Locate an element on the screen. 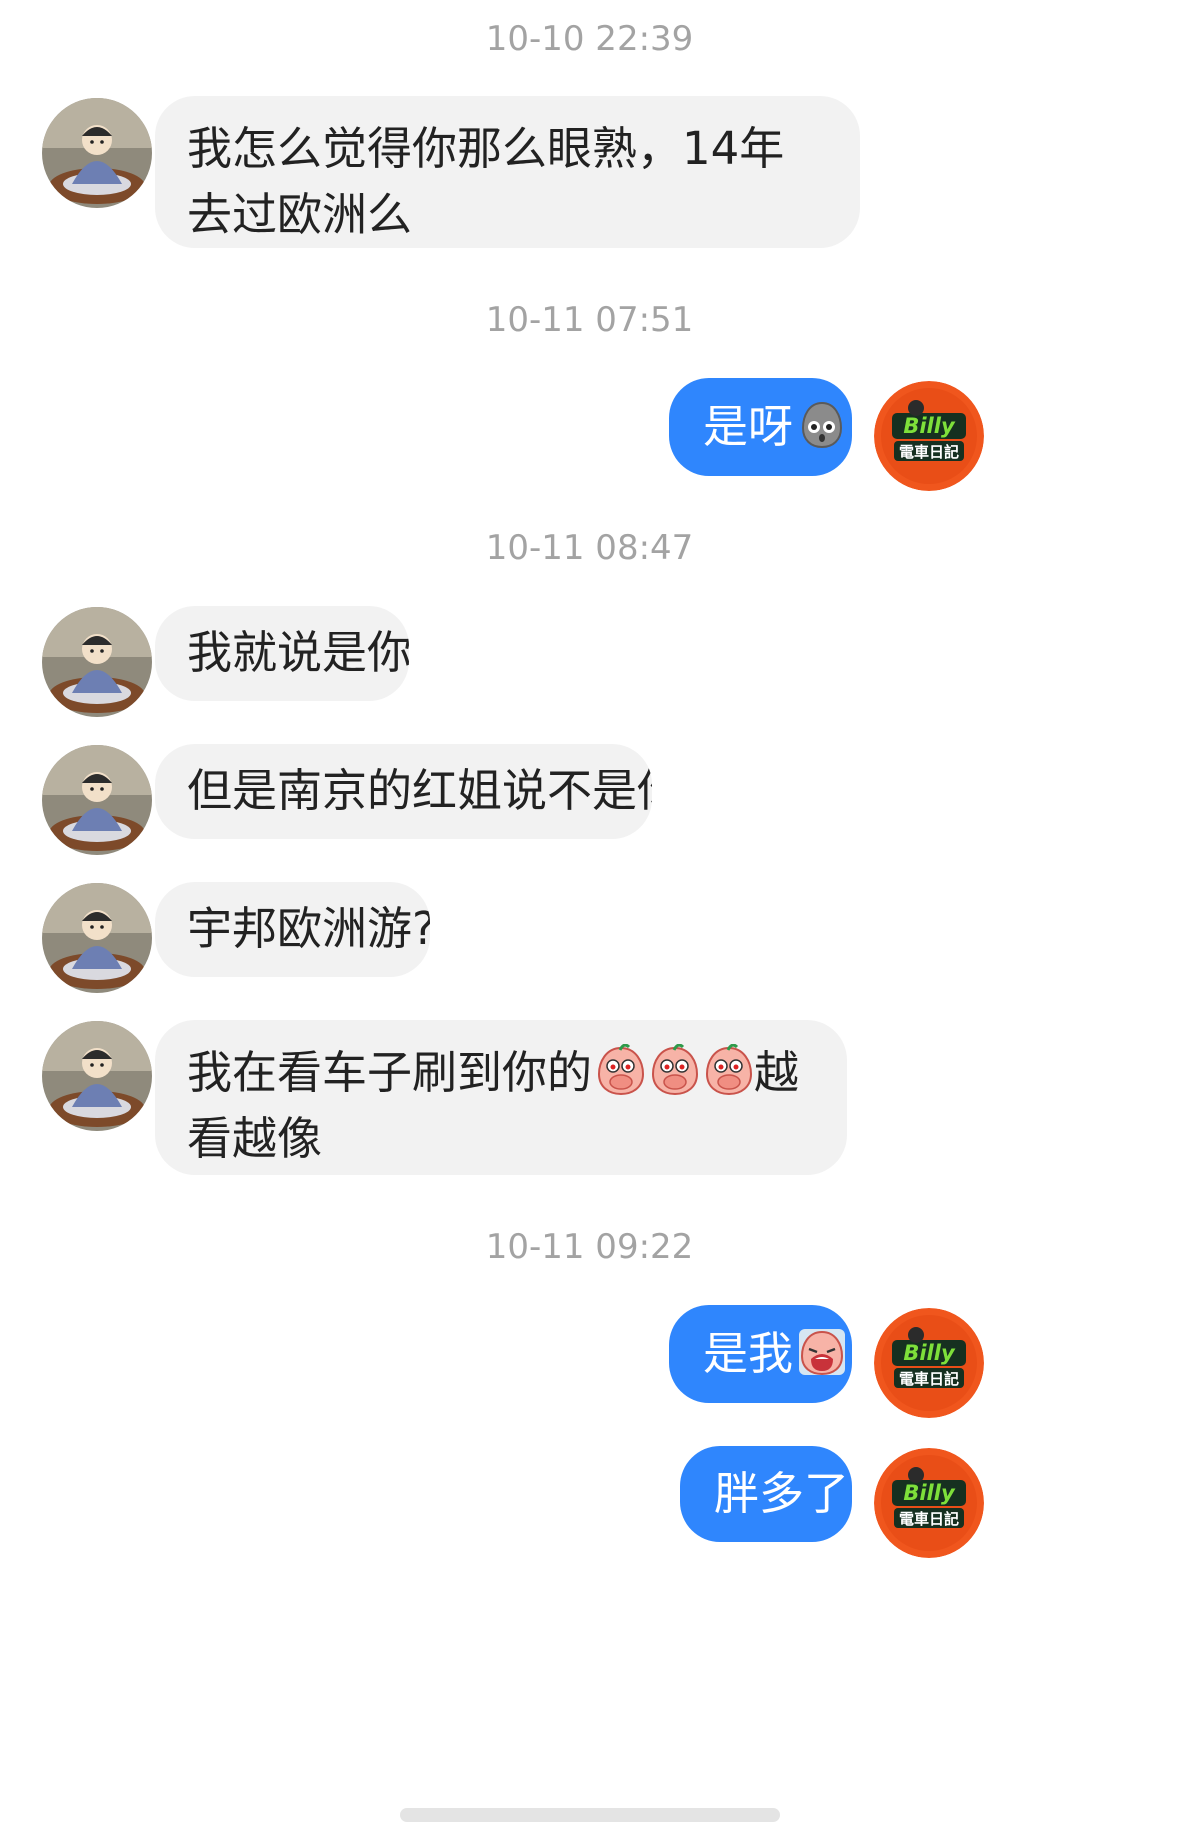  incoming-message-bubble: 但是南京的红姐说不是你 is located at coordinates (403, 791).